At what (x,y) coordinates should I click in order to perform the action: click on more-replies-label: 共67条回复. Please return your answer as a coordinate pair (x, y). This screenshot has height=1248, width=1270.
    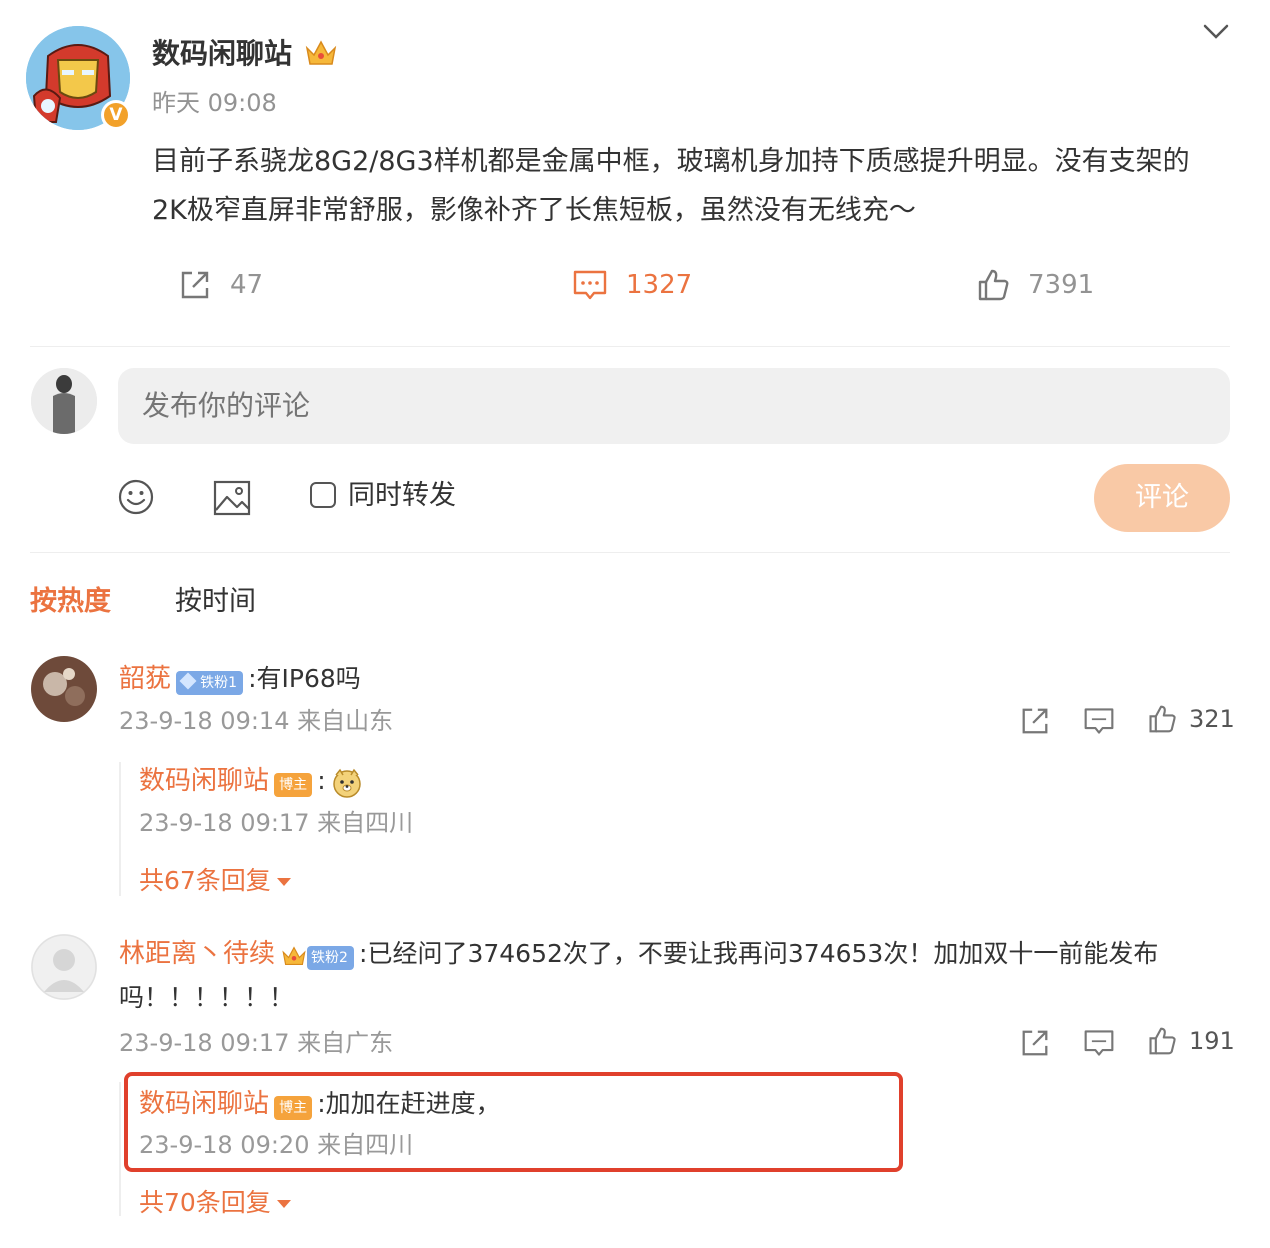
    Looking at the image, I should click on (205, 880).